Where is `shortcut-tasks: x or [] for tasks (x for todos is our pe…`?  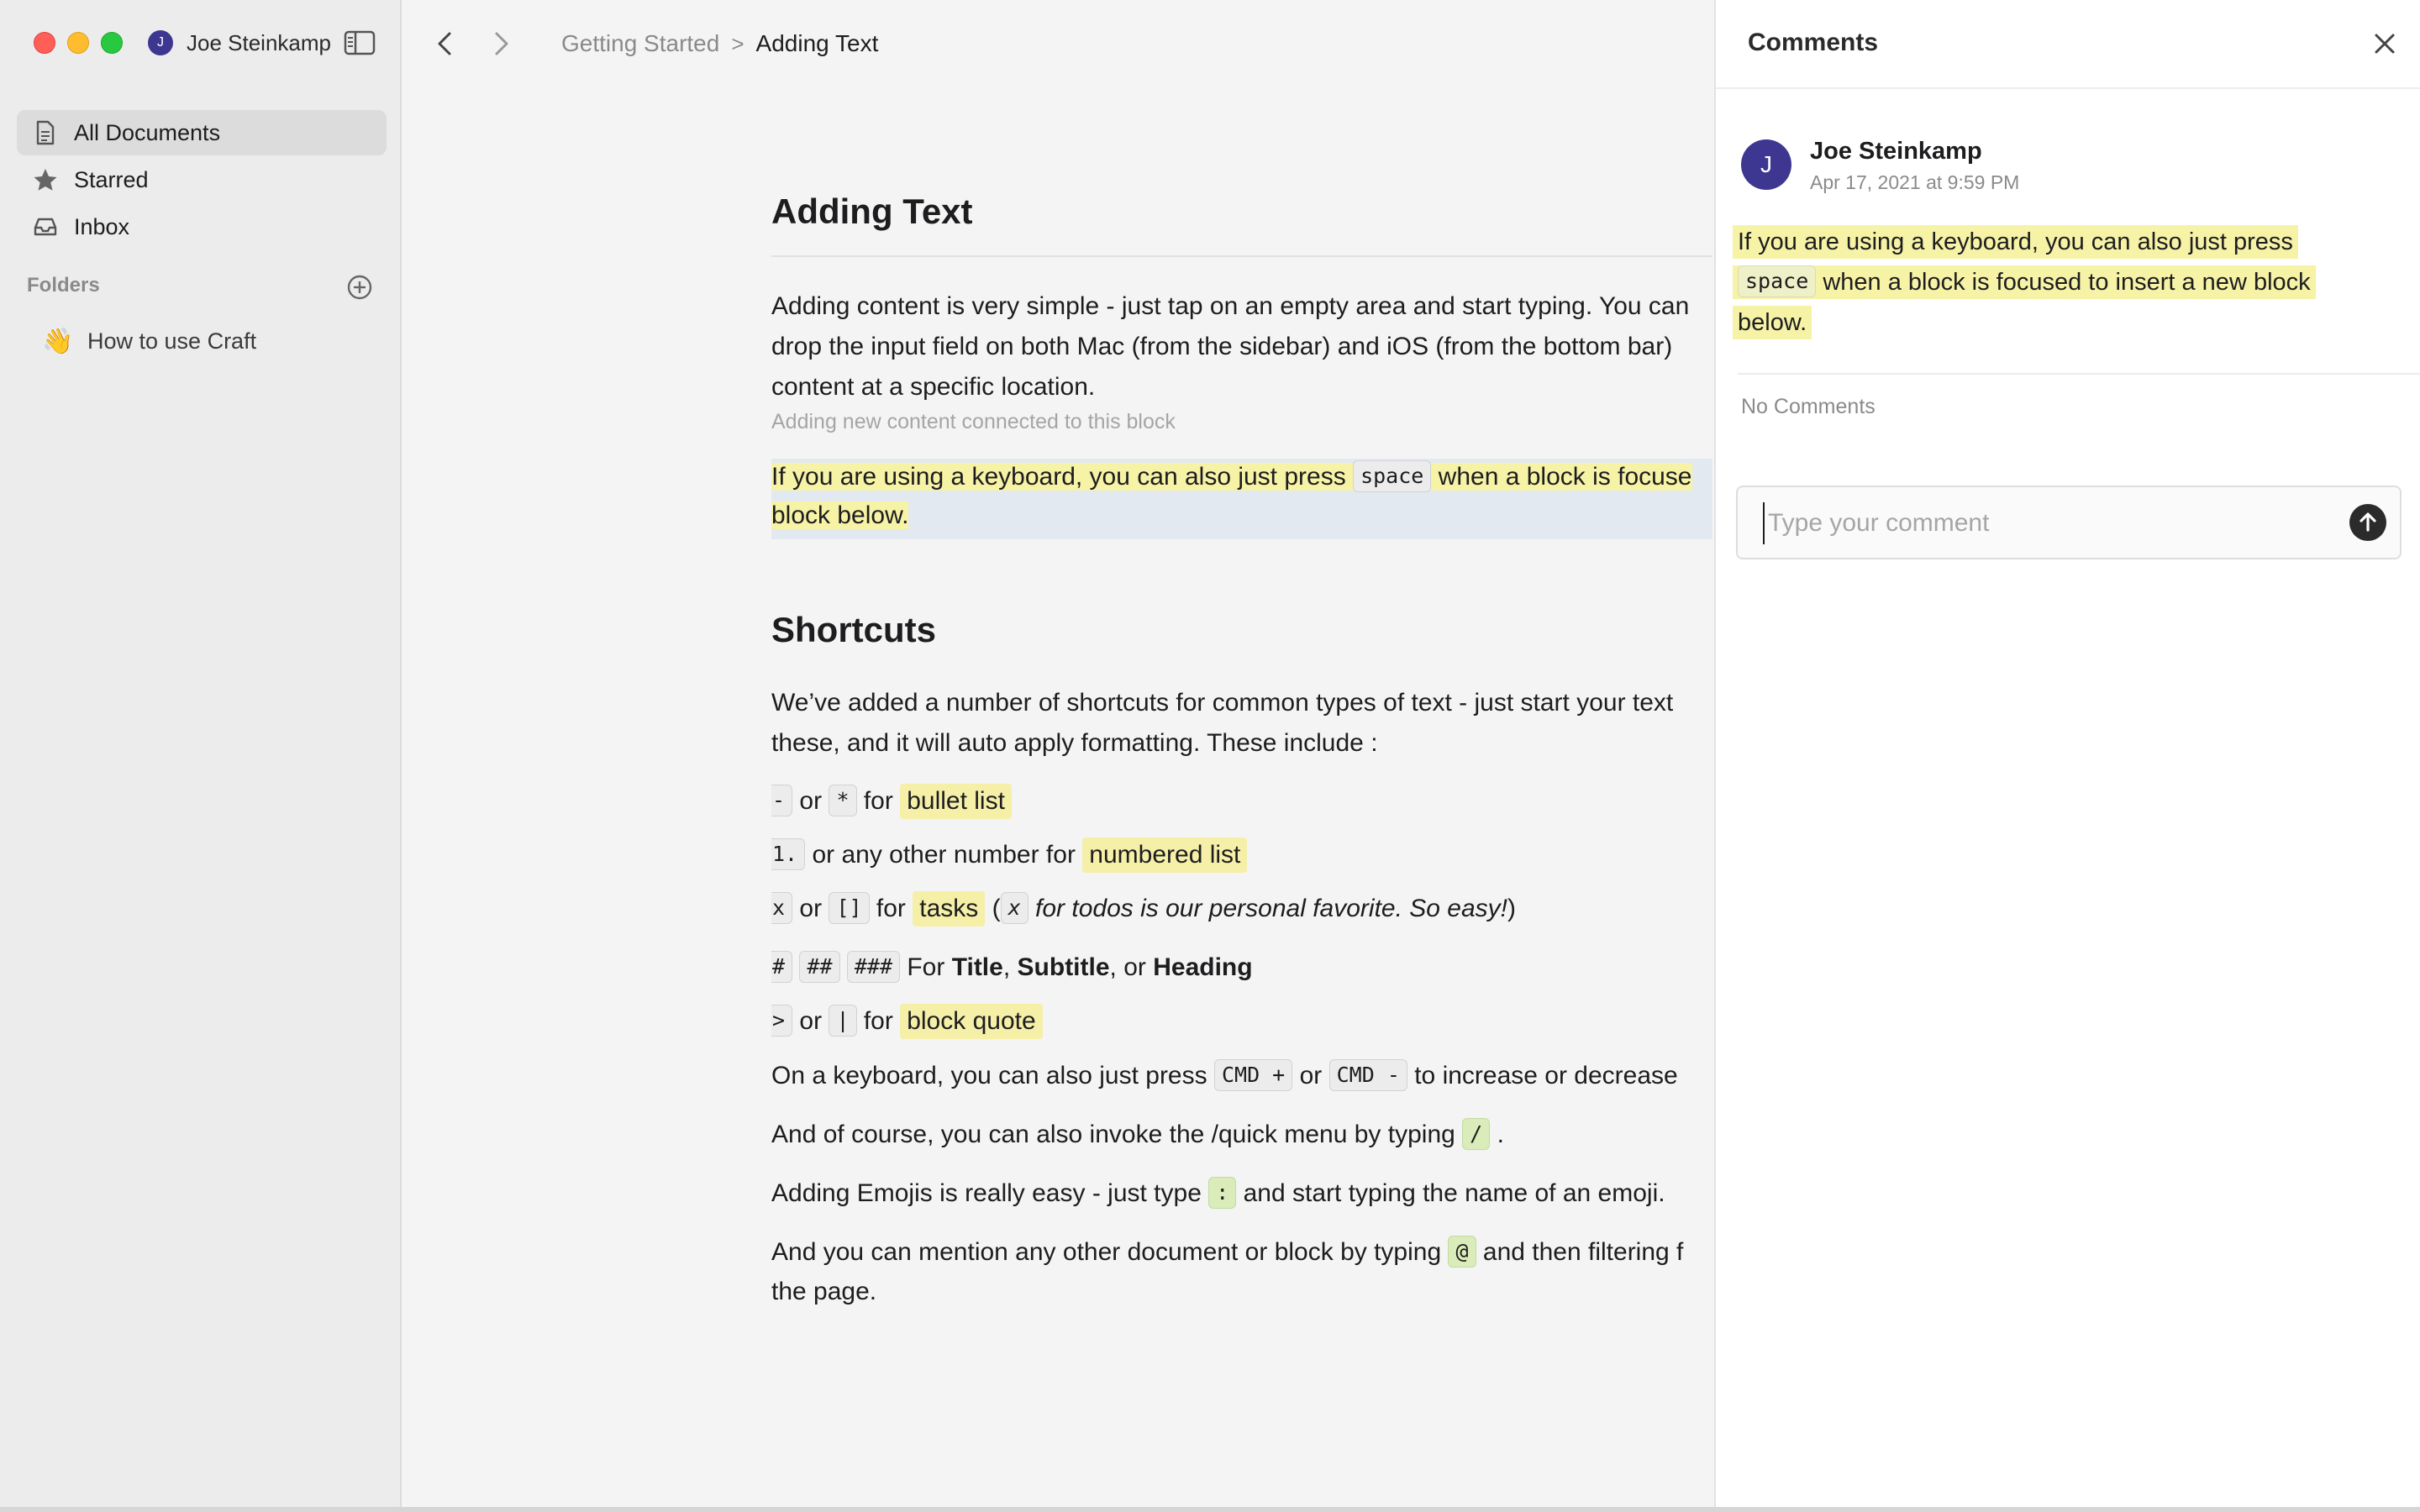 shortcut-tasks: x or [] for tasks (x for todos is our pe… is located at coordinates (1241, 909).